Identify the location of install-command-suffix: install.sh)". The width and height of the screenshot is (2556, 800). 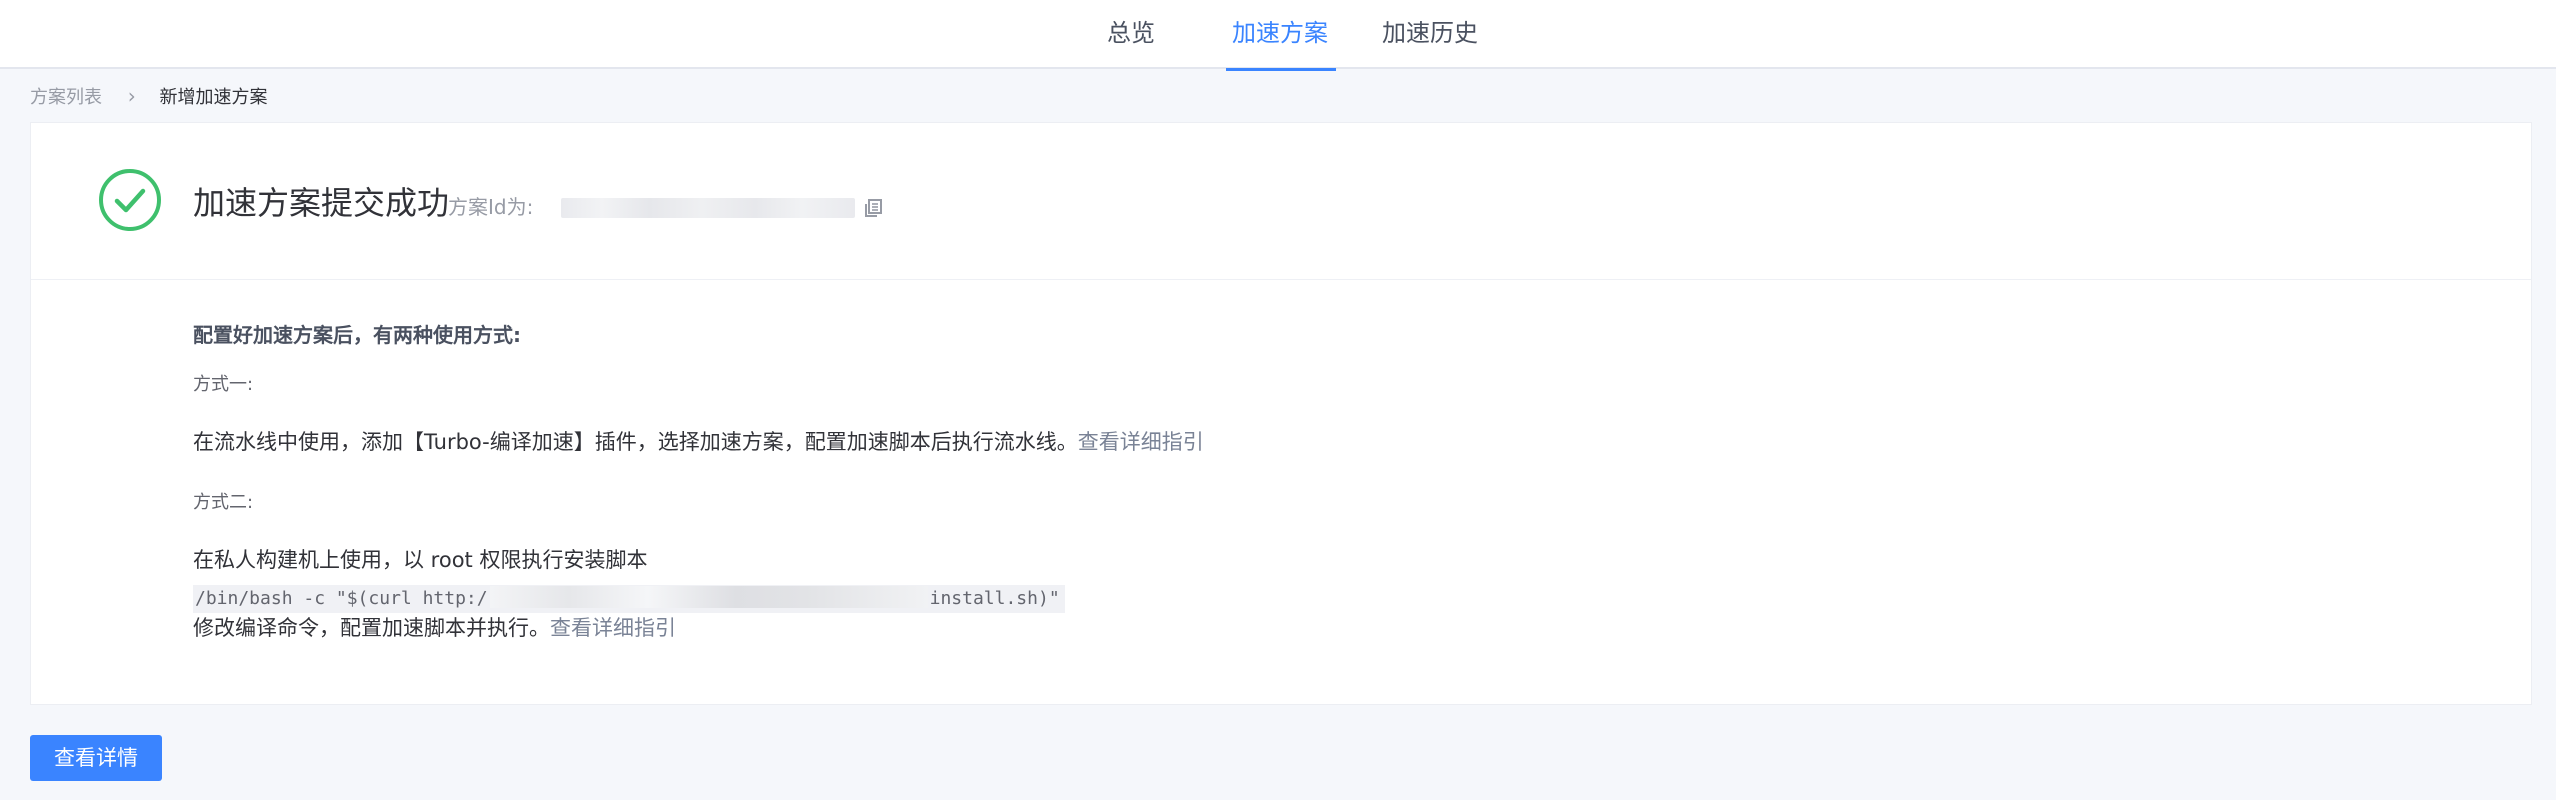
(994, 598).